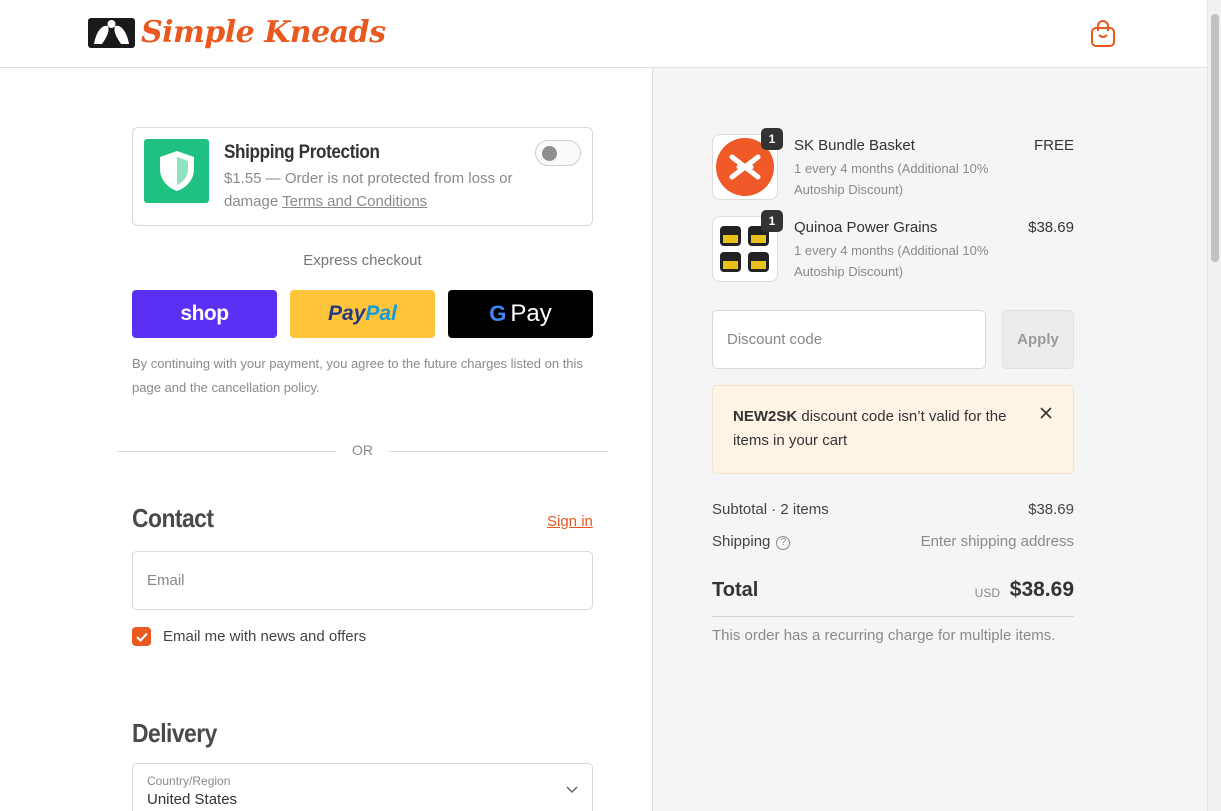 This screenshot has width=1221, height=811. I want to click on subtotal-label: Subtotal · 2 items, so click(770, 509).